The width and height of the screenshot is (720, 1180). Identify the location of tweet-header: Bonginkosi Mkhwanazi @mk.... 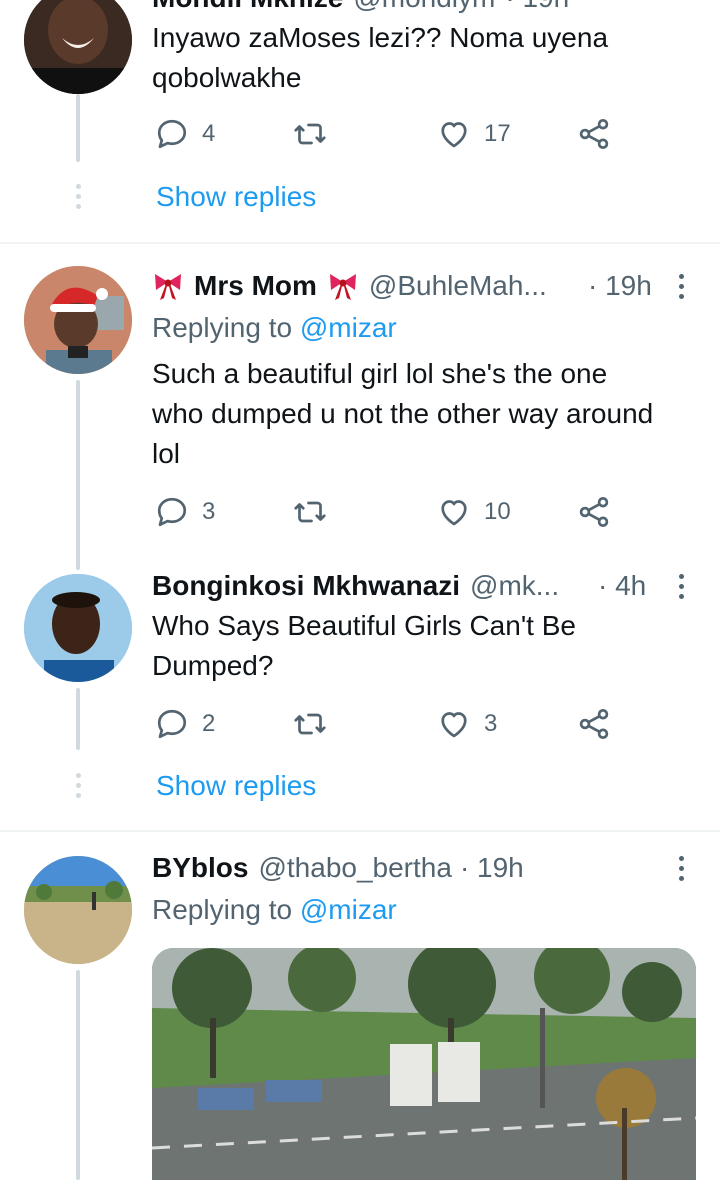
(355, 586).